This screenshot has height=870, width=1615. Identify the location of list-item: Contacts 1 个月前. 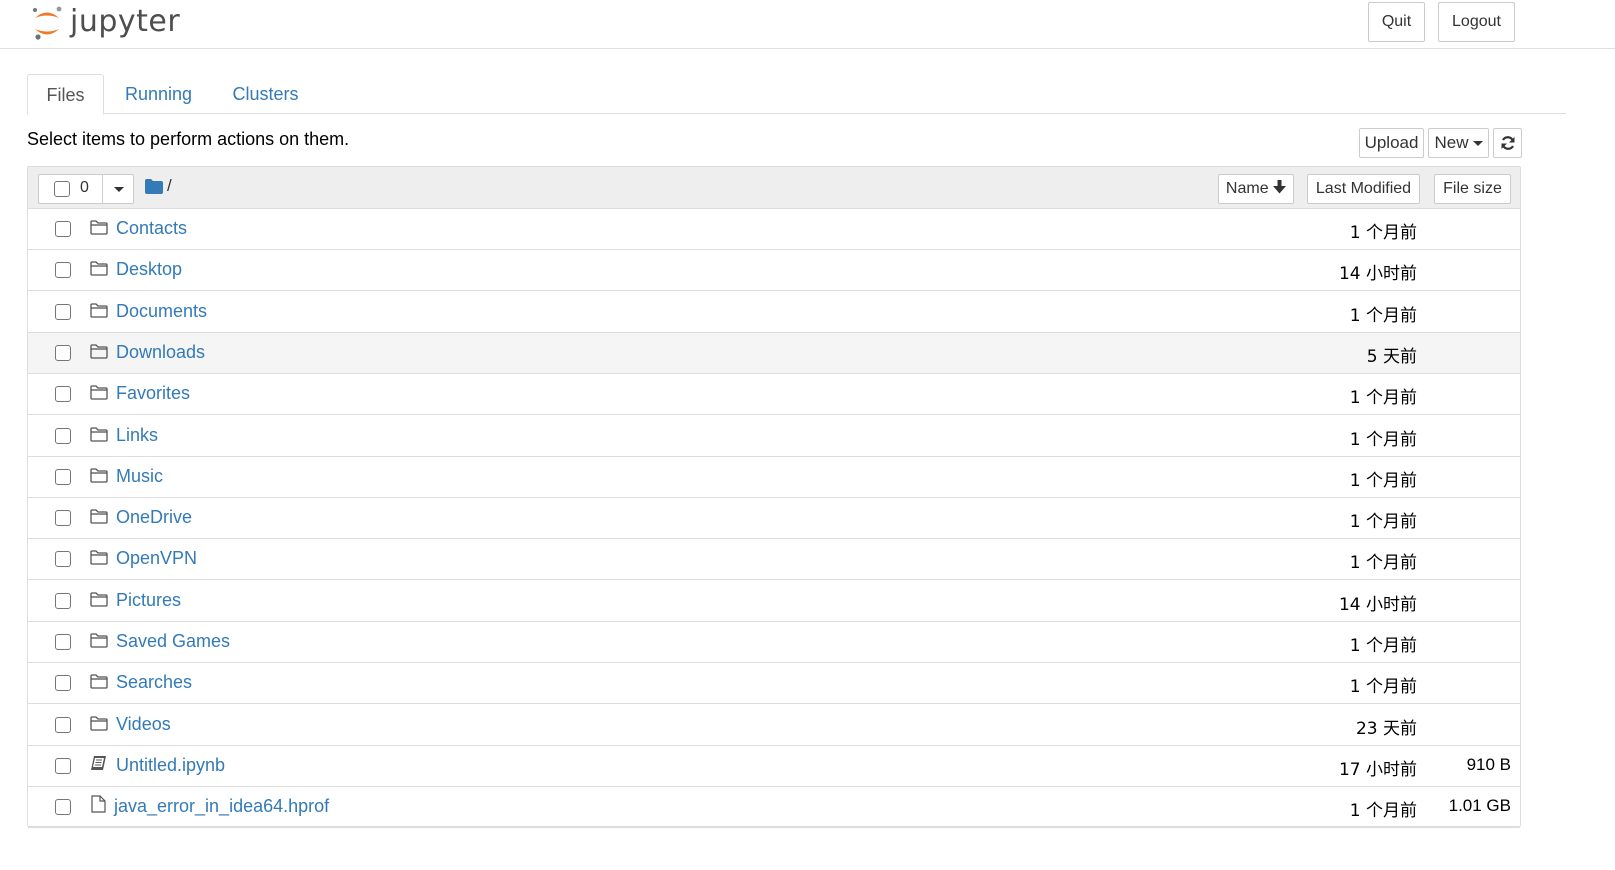
(774, 229).